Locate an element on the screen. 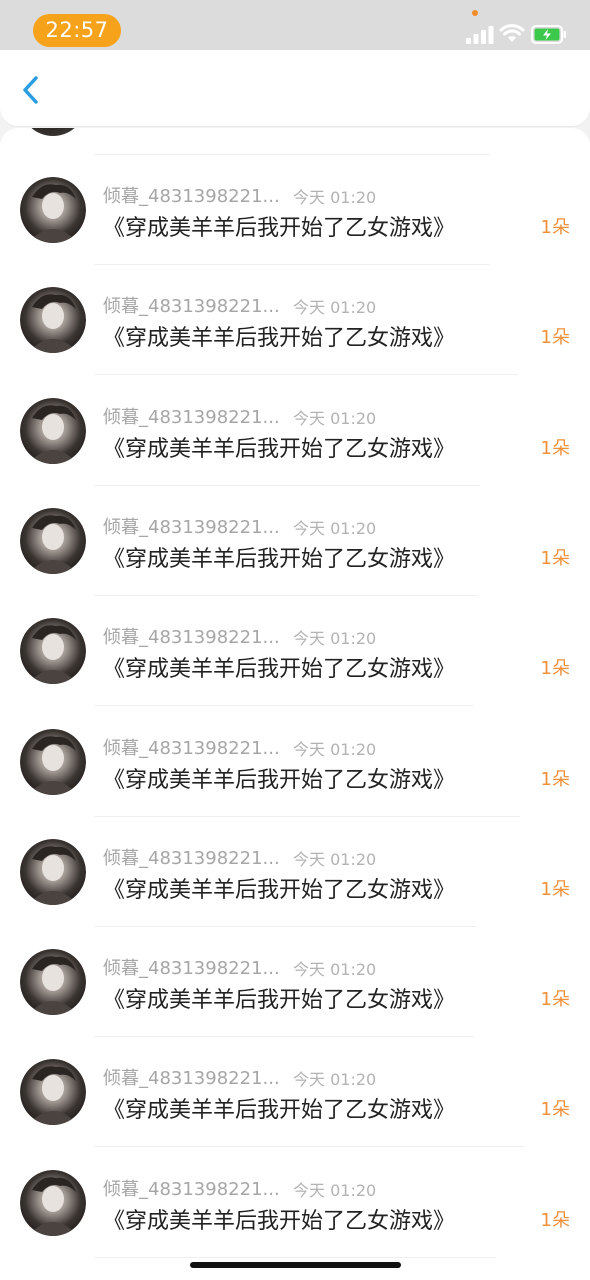 The width and height of the screenshot is (590, 1280). signal-icon is located at coordinates (480, 35).